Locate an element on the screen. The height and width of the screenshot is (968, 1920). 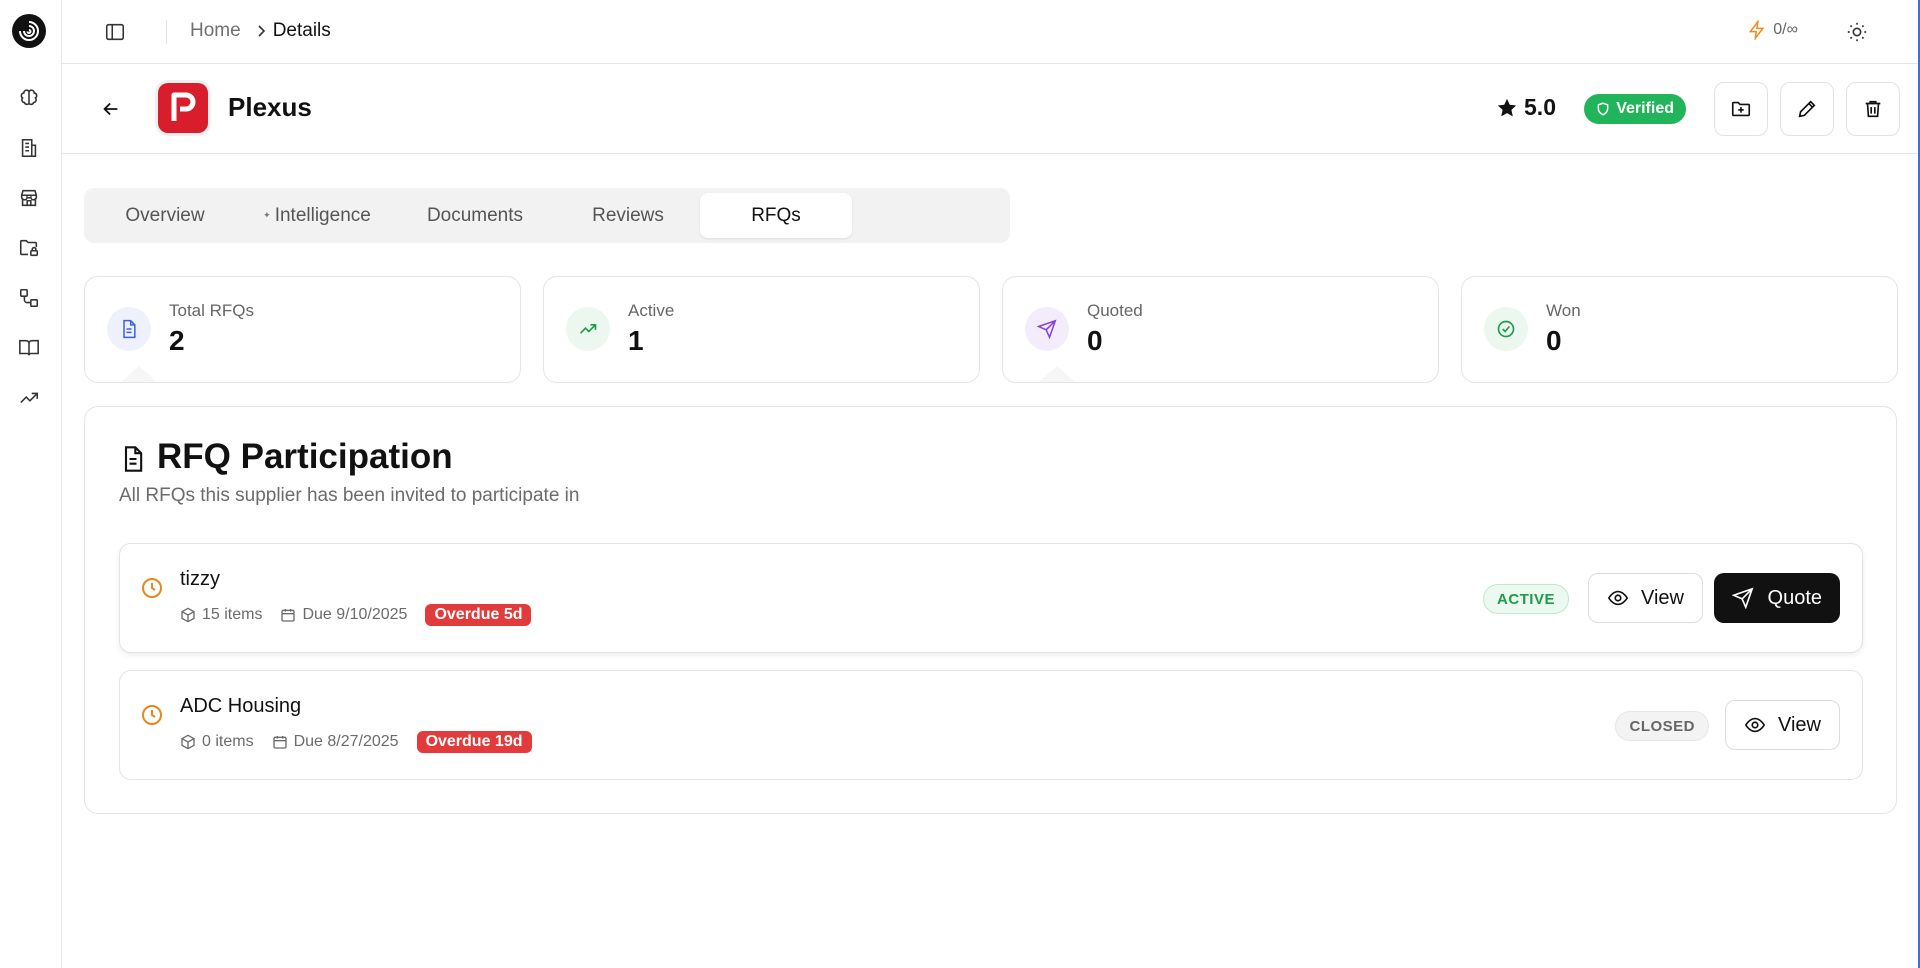
folder-plus-icon is located at coordinates (1741, 109).